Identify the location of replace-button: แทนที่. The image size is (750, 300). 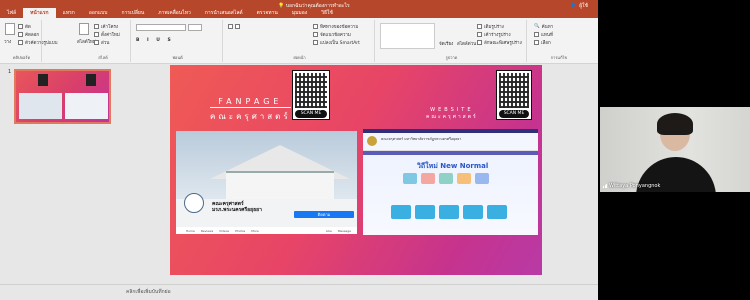
(543, 34).